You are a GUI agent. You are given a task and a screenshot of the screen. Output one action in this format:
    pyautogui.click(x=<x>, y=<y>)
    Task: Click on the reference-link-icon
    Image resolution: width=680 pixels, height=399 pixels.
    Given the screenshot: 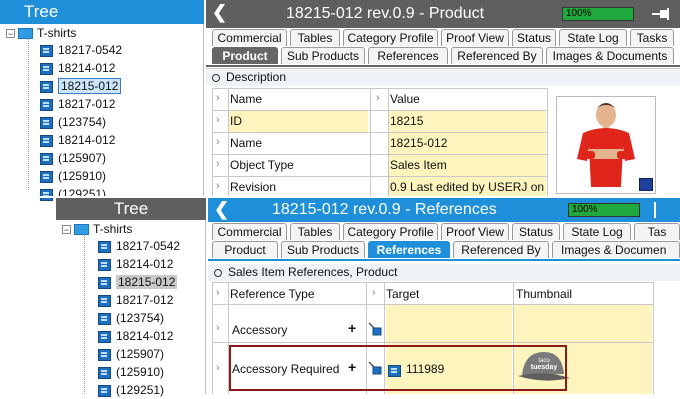 What is the action you would take?
    pyautogui.click(x=375, y=329)
    